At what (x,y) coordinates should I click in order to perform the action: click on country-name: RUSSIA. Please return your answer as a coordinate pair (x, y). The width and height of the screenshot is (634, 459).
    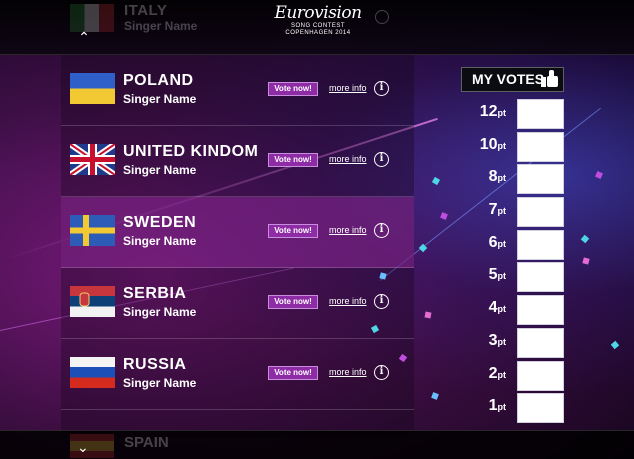
    Looking at the image, I should click on (155, 364).